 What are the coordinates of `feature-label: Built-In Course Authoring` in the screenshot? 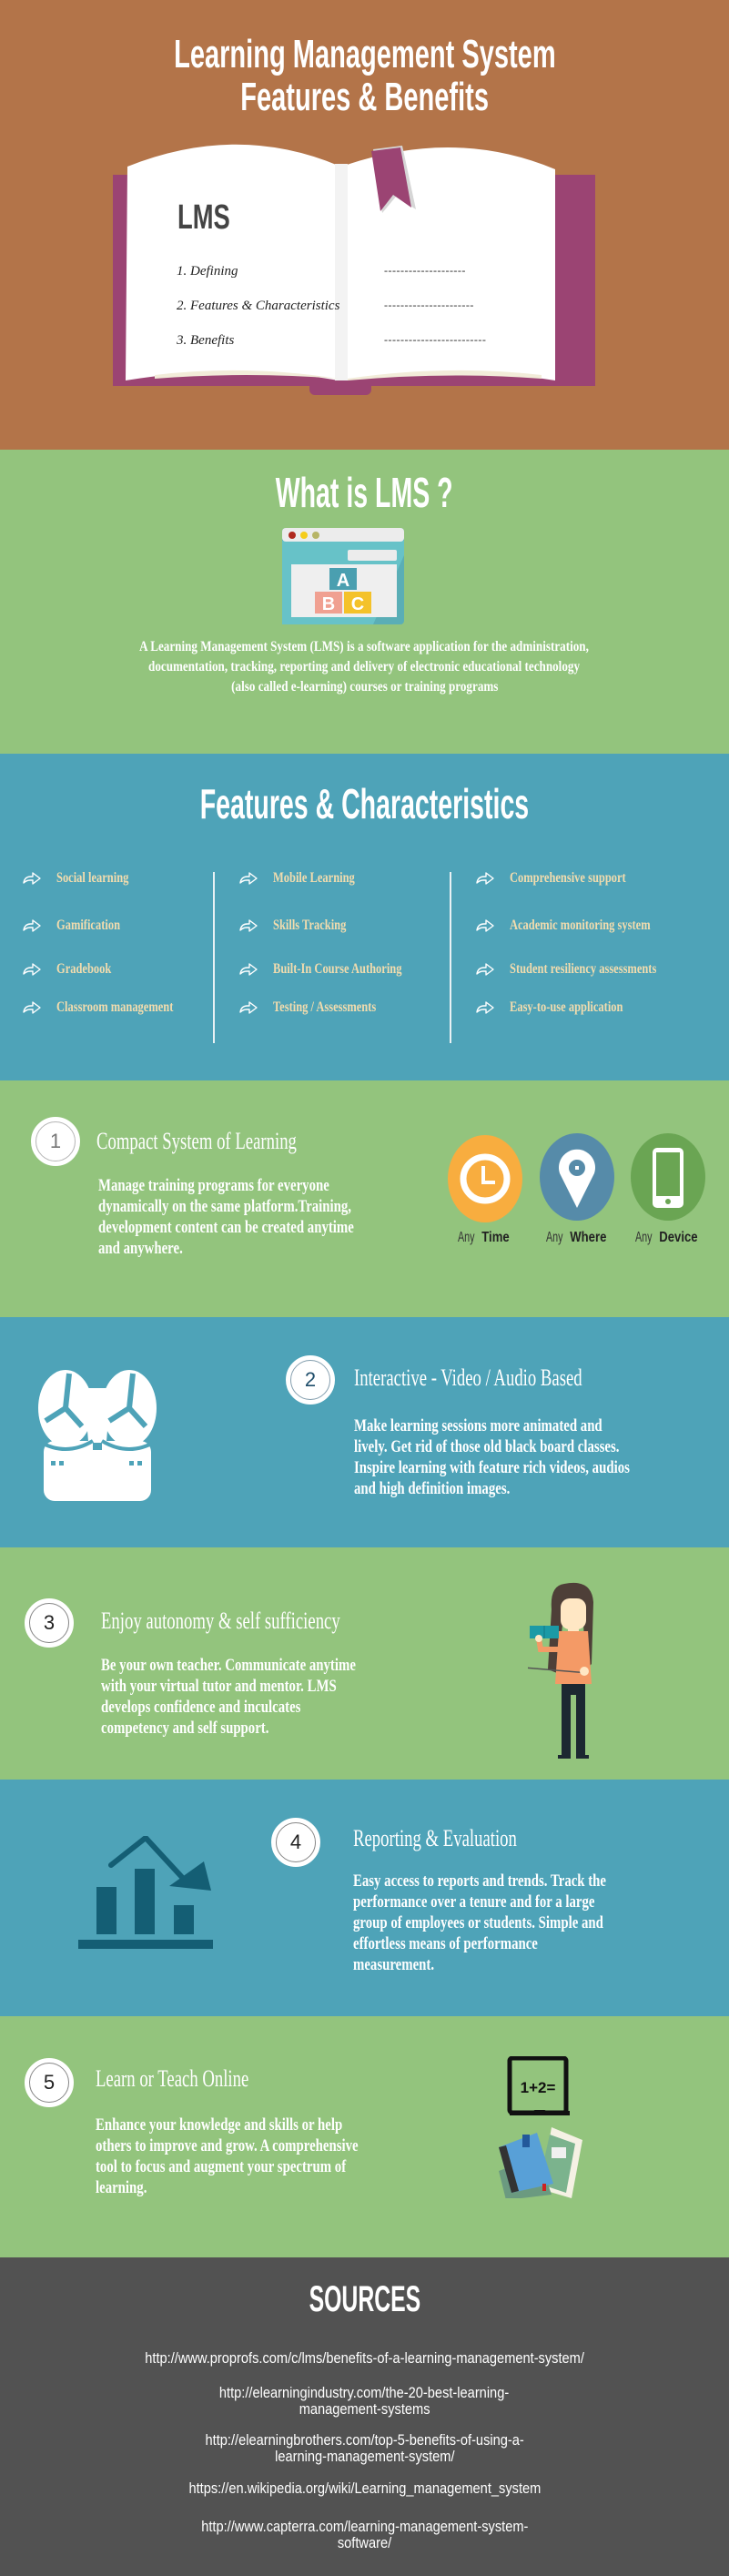 It's located at (337, 969).